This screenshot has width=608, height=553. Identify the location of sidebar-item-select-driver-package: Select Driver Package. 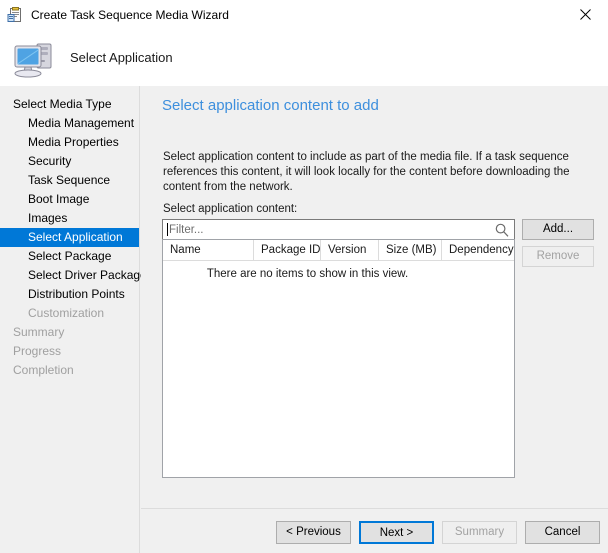
(73, 275).